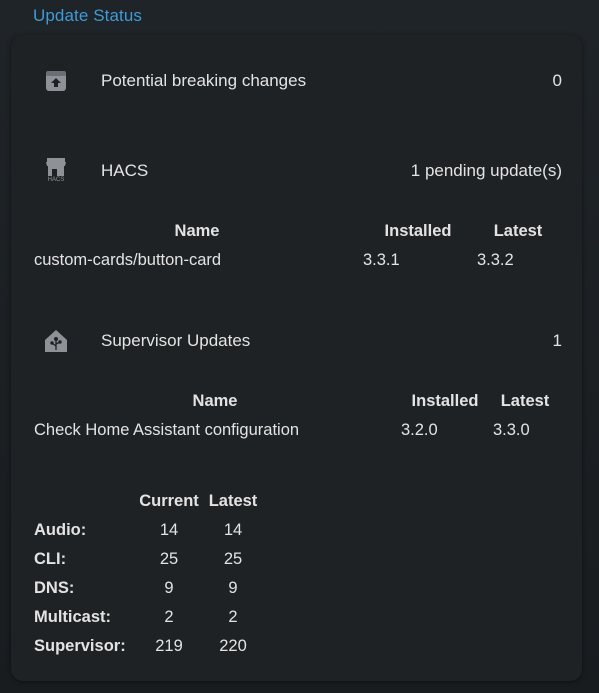 The image size is (599, 693). What do you see at coordinates (419, 430) in the screenshot?
I see `table-cell: 3.2.0` at bounding box center [419, 430].